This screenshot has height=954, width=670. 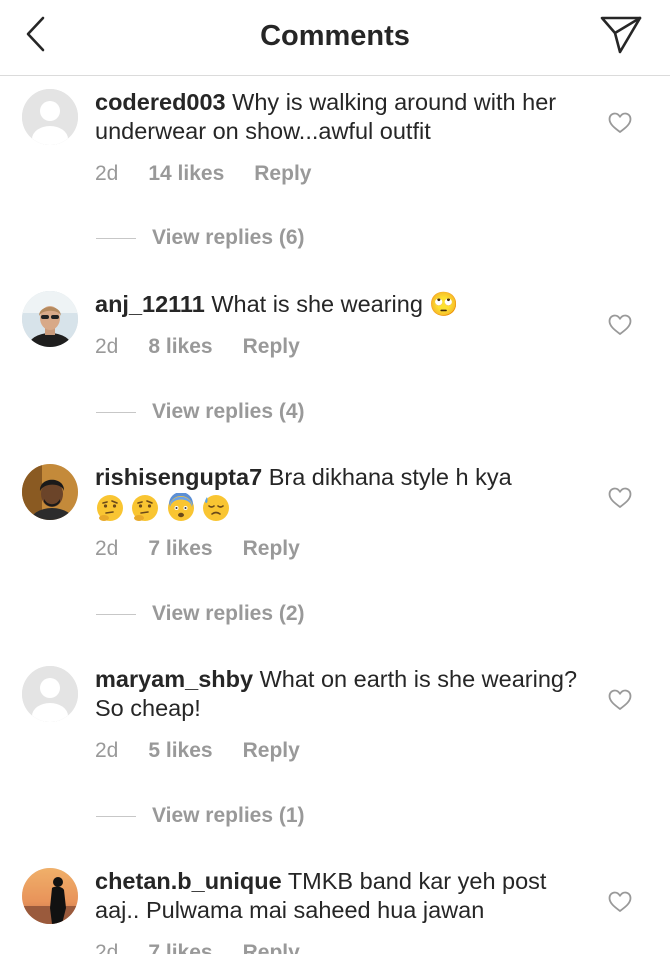 I want to click on paper-plane-icon, so click(x=621, y=35).